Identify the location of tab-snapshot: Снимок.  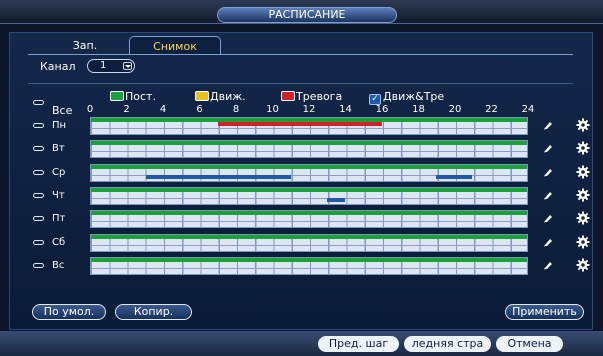
(175, 45).